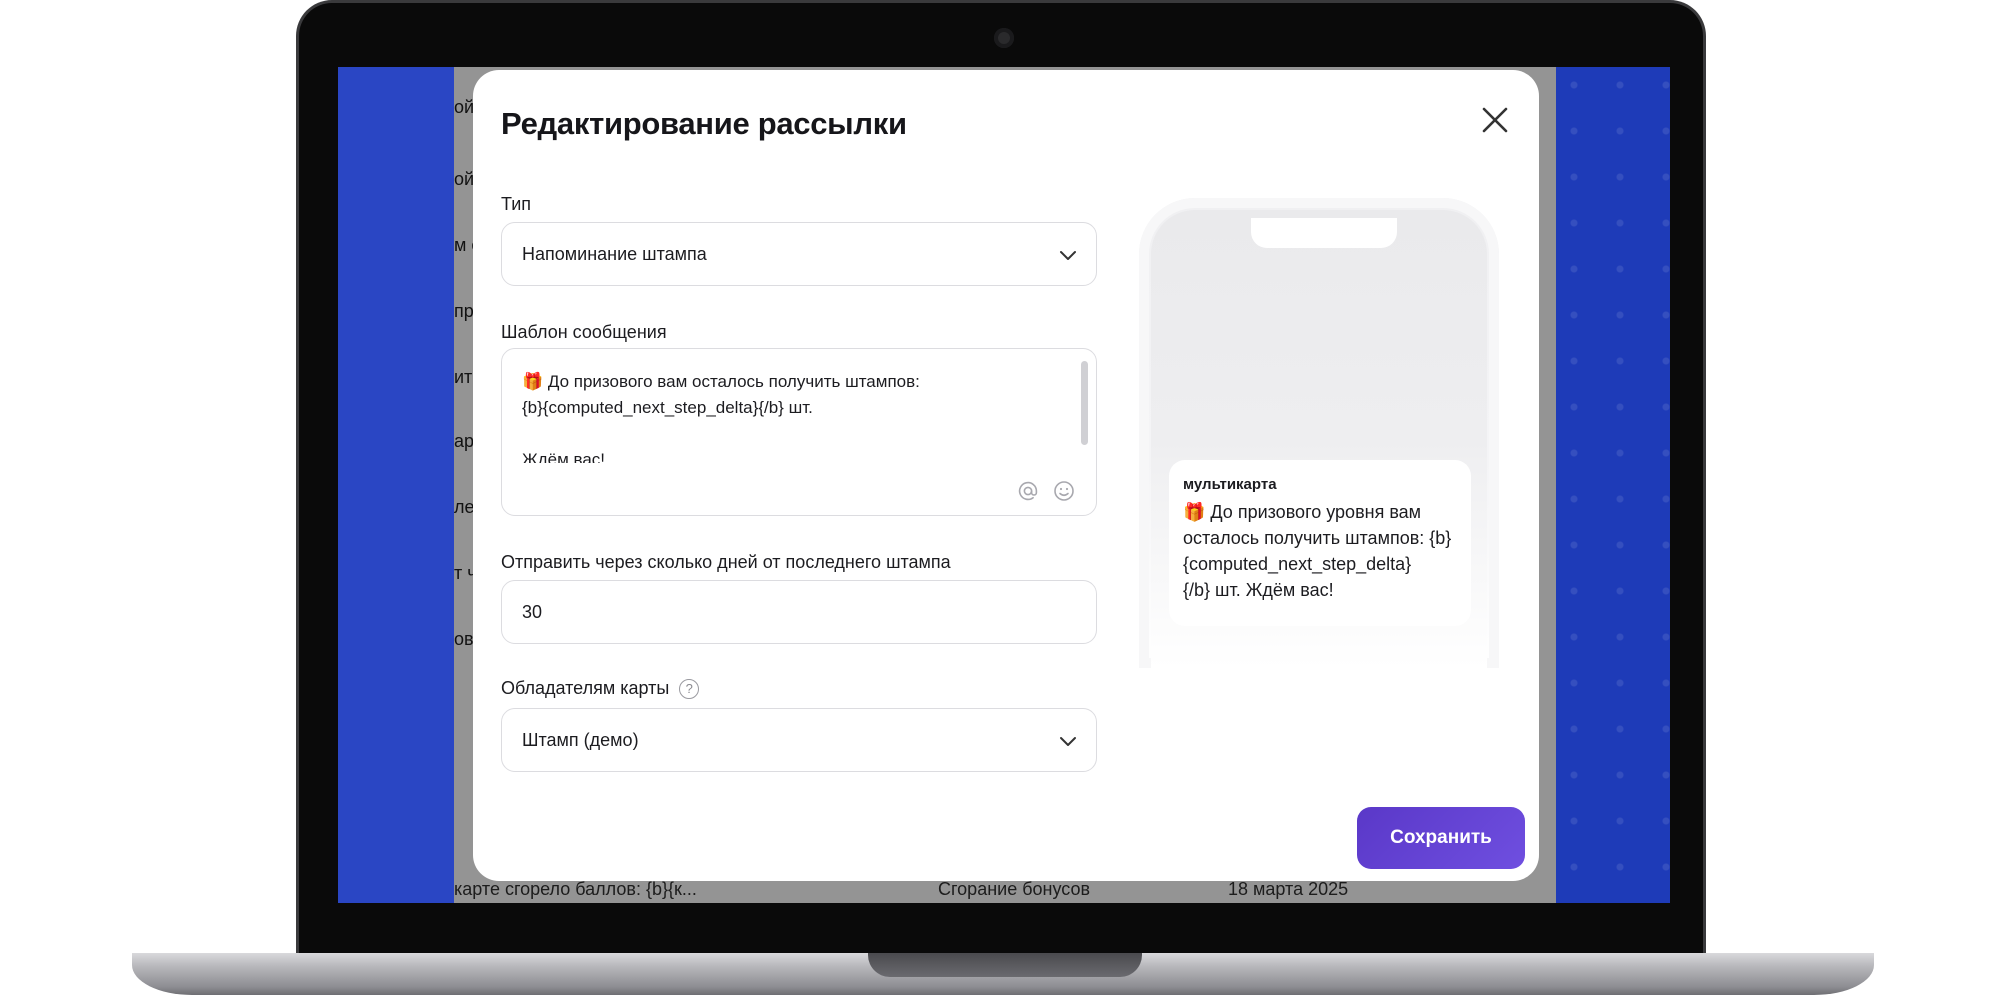  I want to click on emoji-icon, so click(1064, 491).